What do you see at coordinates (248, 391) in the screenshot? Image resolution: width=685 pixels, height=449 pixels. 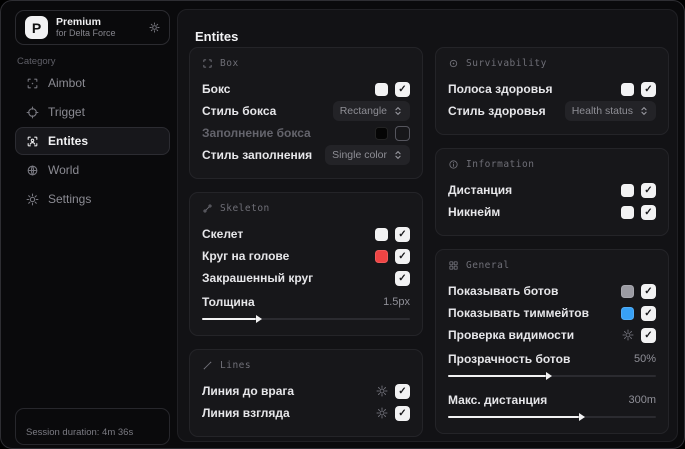 I see `setting-label: Линия до врага` at bounding box center [248, 391].